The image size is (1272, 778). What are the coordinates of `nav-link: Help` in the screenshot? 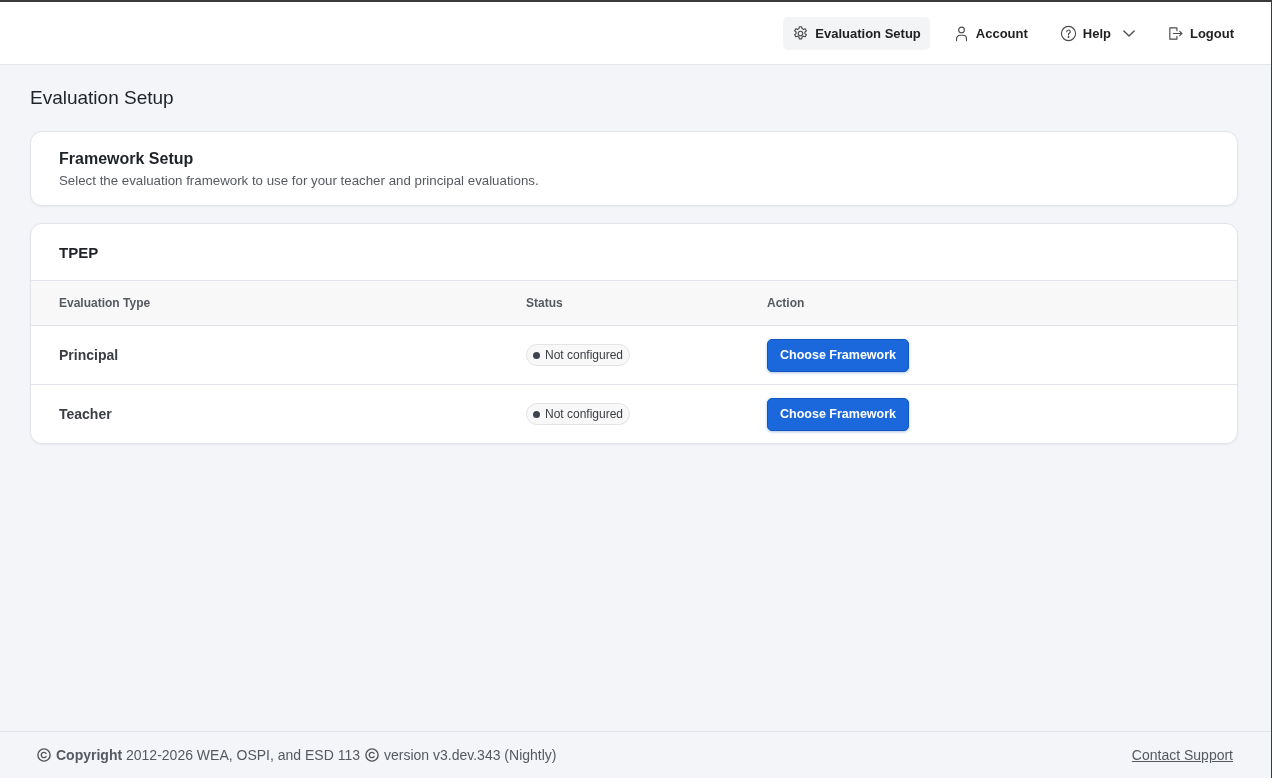 It's located at (1097, 33).